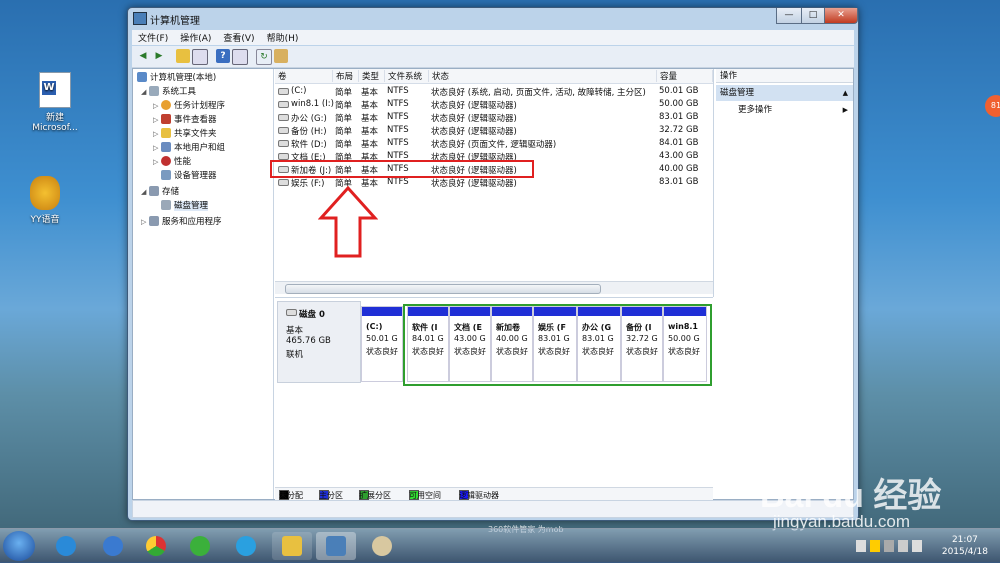  I want to click on show-hide-tree-icon, so click(200, 57).